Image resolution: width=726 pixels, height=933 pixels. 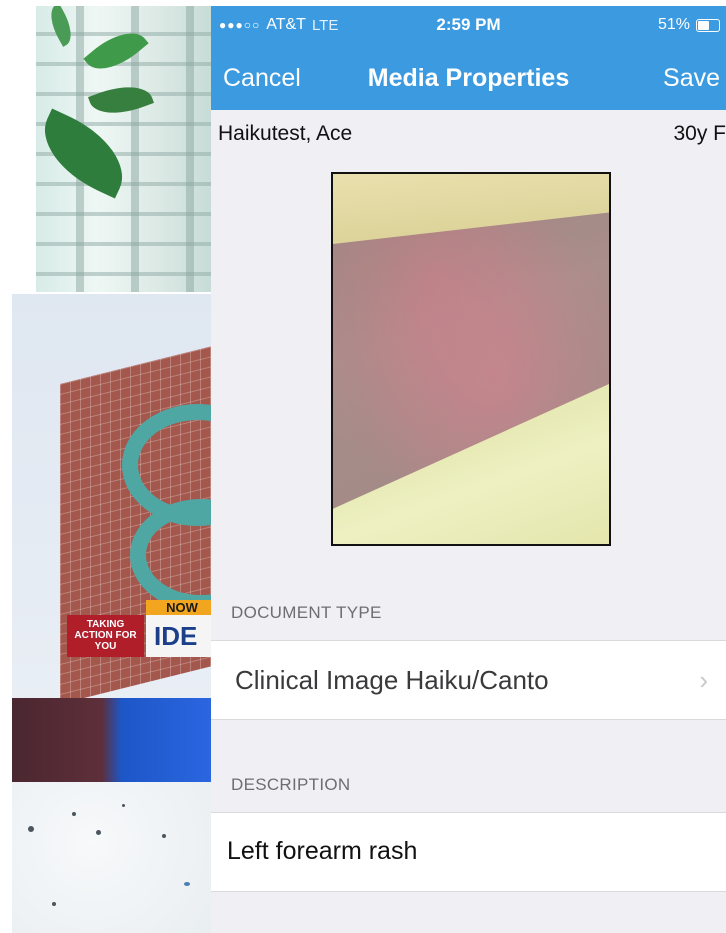 I want to click on patient-name: Haikutest, Ace, so click(x=285, y=133).